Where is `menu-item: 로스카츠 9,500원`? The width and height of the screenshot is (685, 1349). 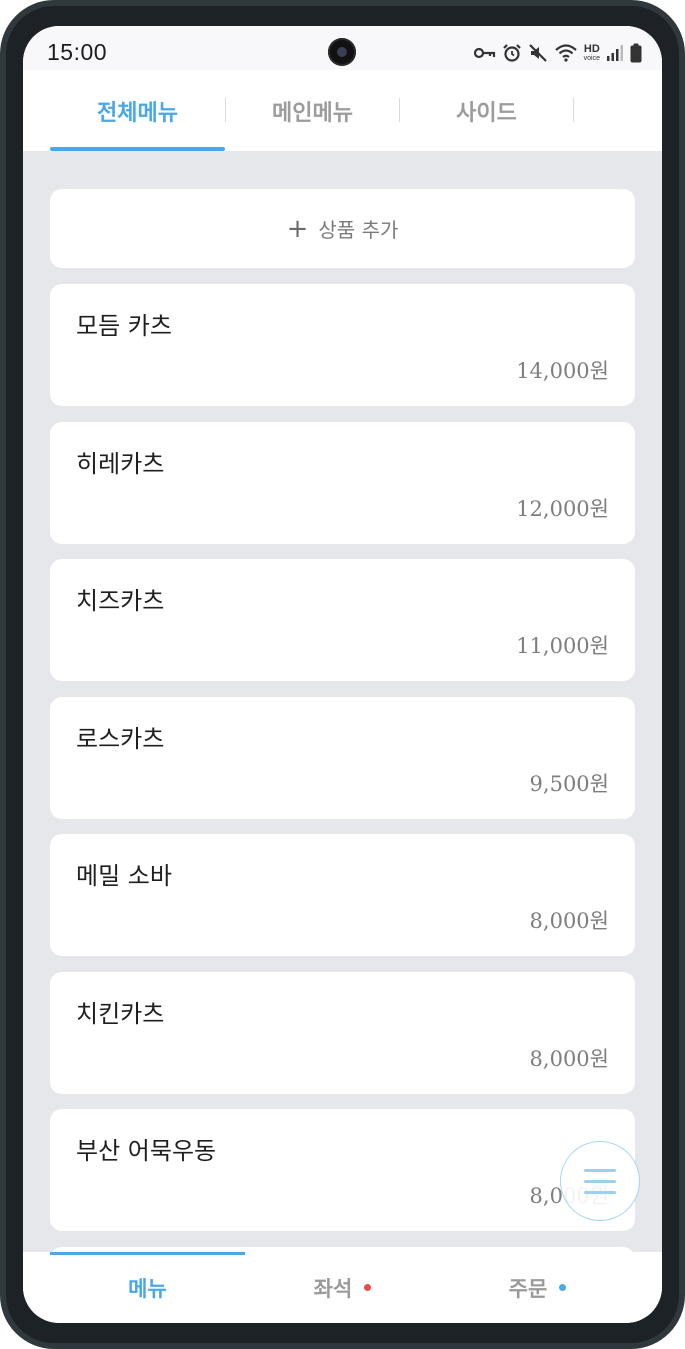
menu-item: 로스카츠 9,500원 is located at coordinates (342, 758).